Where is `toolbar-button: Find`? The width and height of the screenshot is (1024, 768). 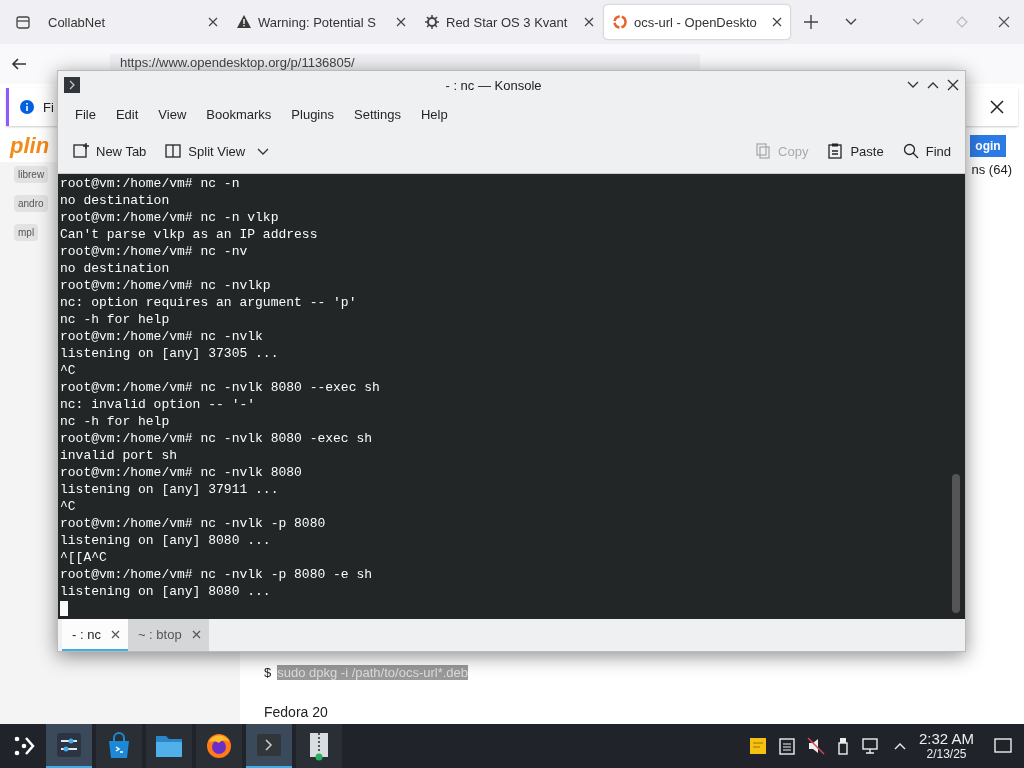
toolbar-button: Find is located at coordinates (926, 151).